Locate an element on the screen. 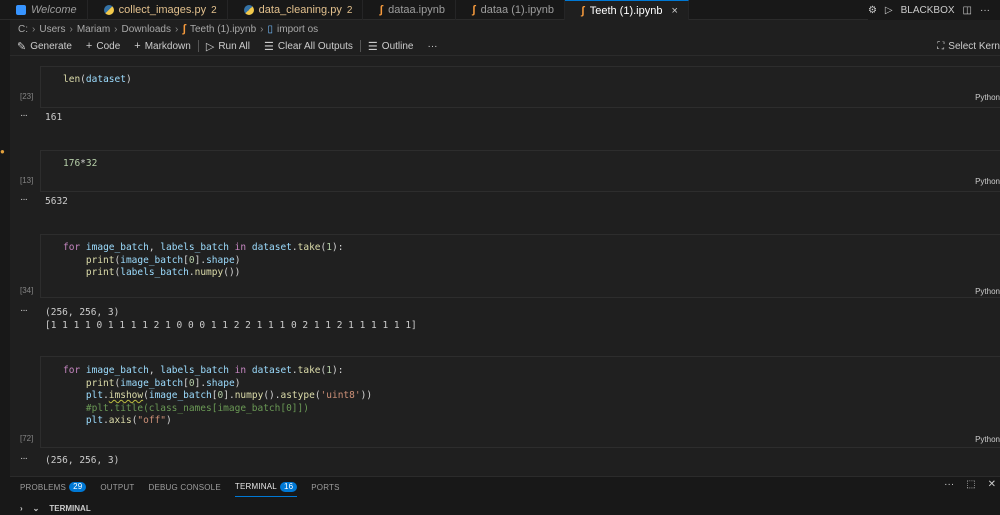 This screenshot has height=515, width=1000. plus-icon: + is located at coordinates (89, 46).